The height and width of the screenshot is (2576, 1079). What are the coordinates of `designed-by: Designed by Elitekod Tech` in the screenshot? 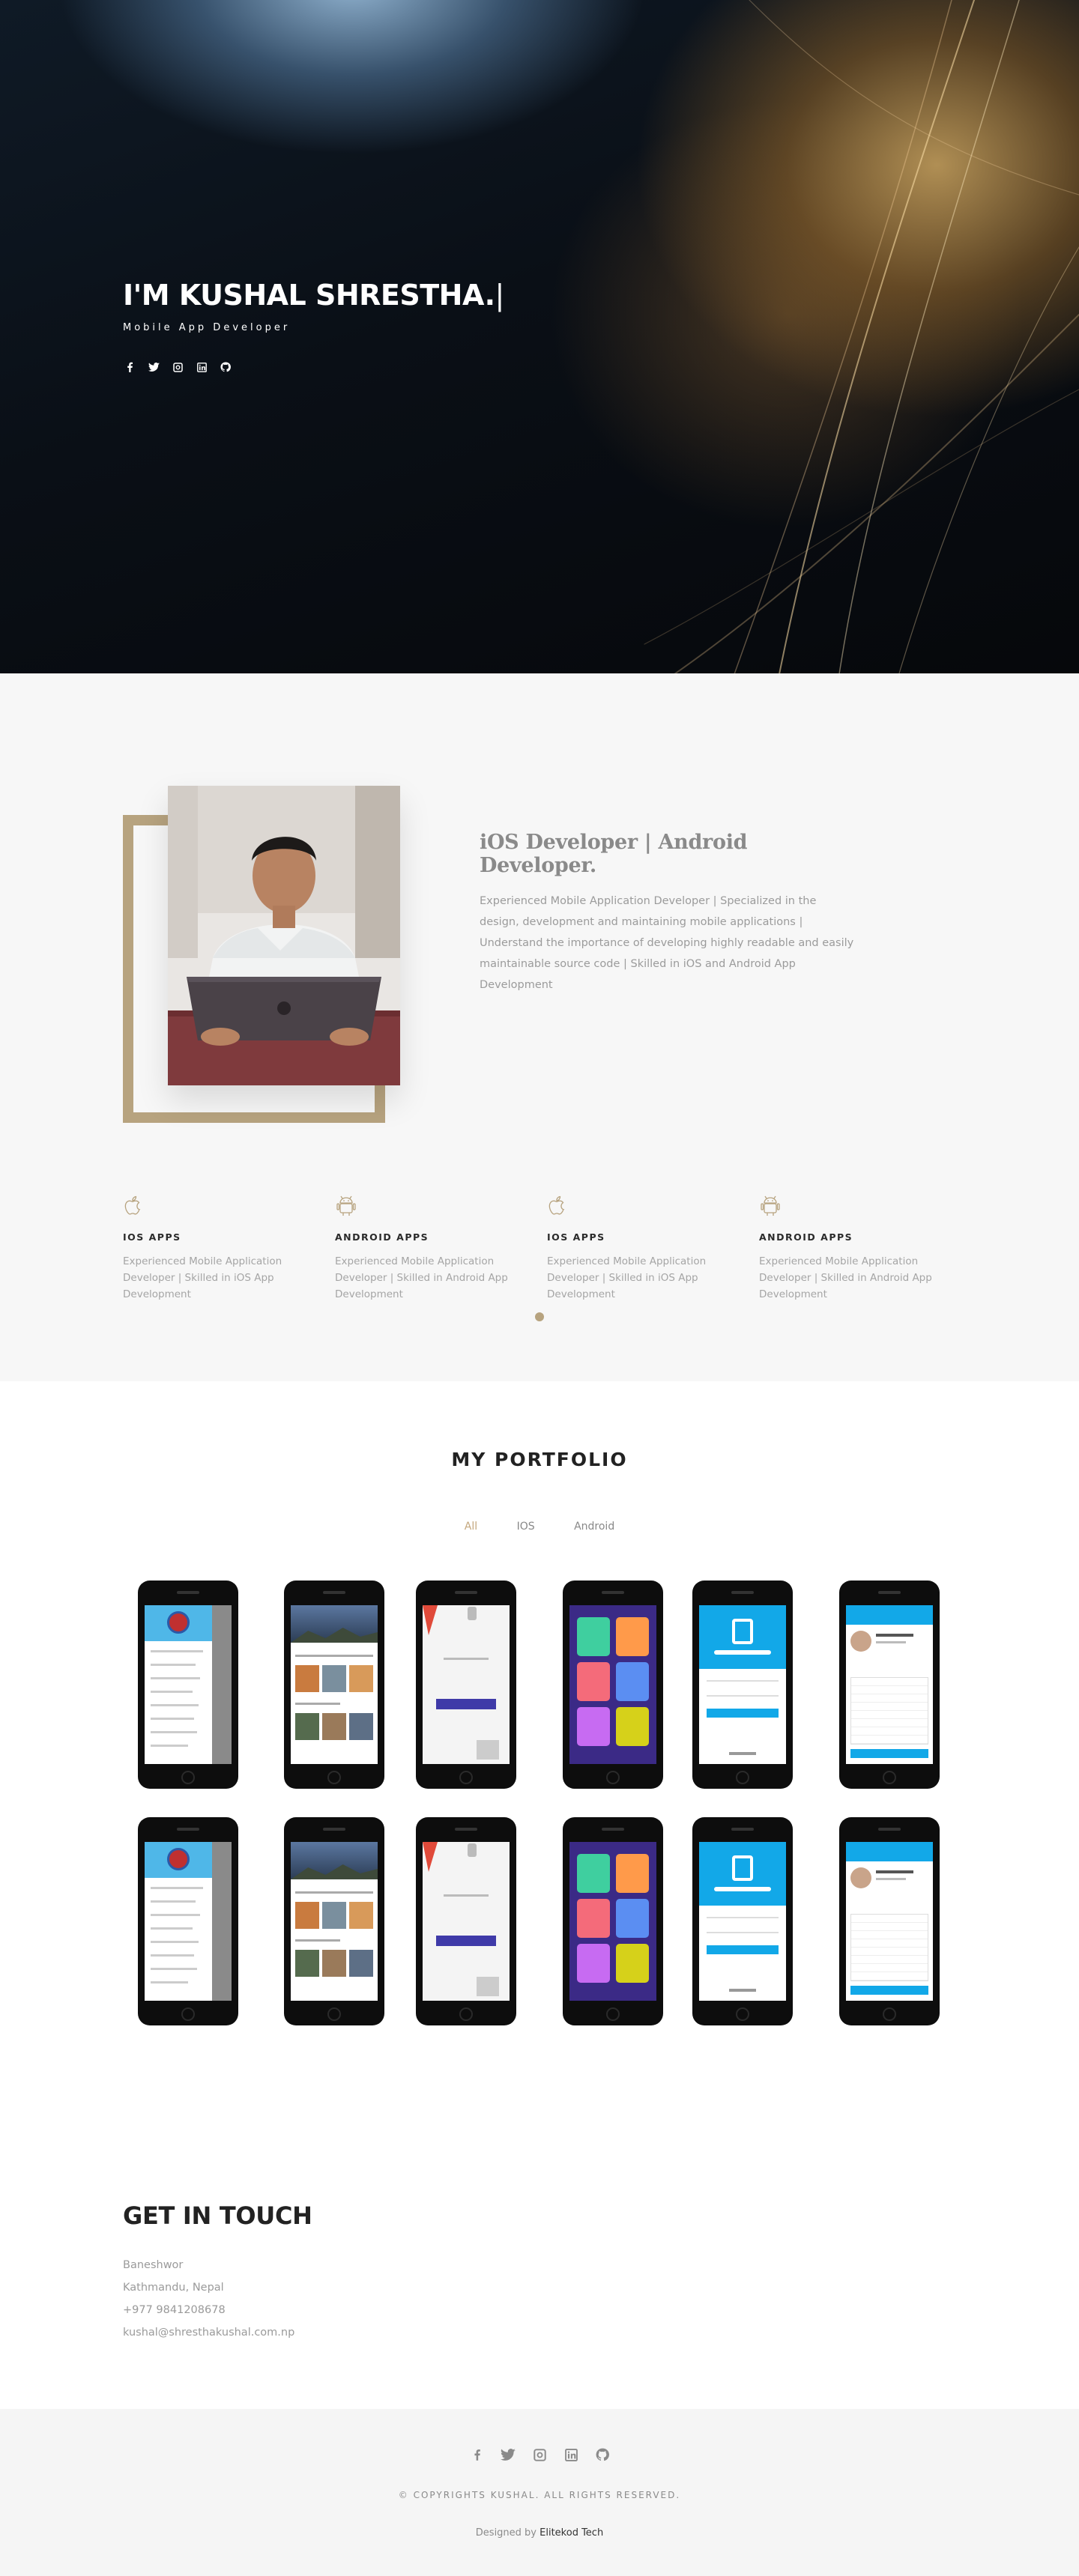 It's located at (539, 2533).